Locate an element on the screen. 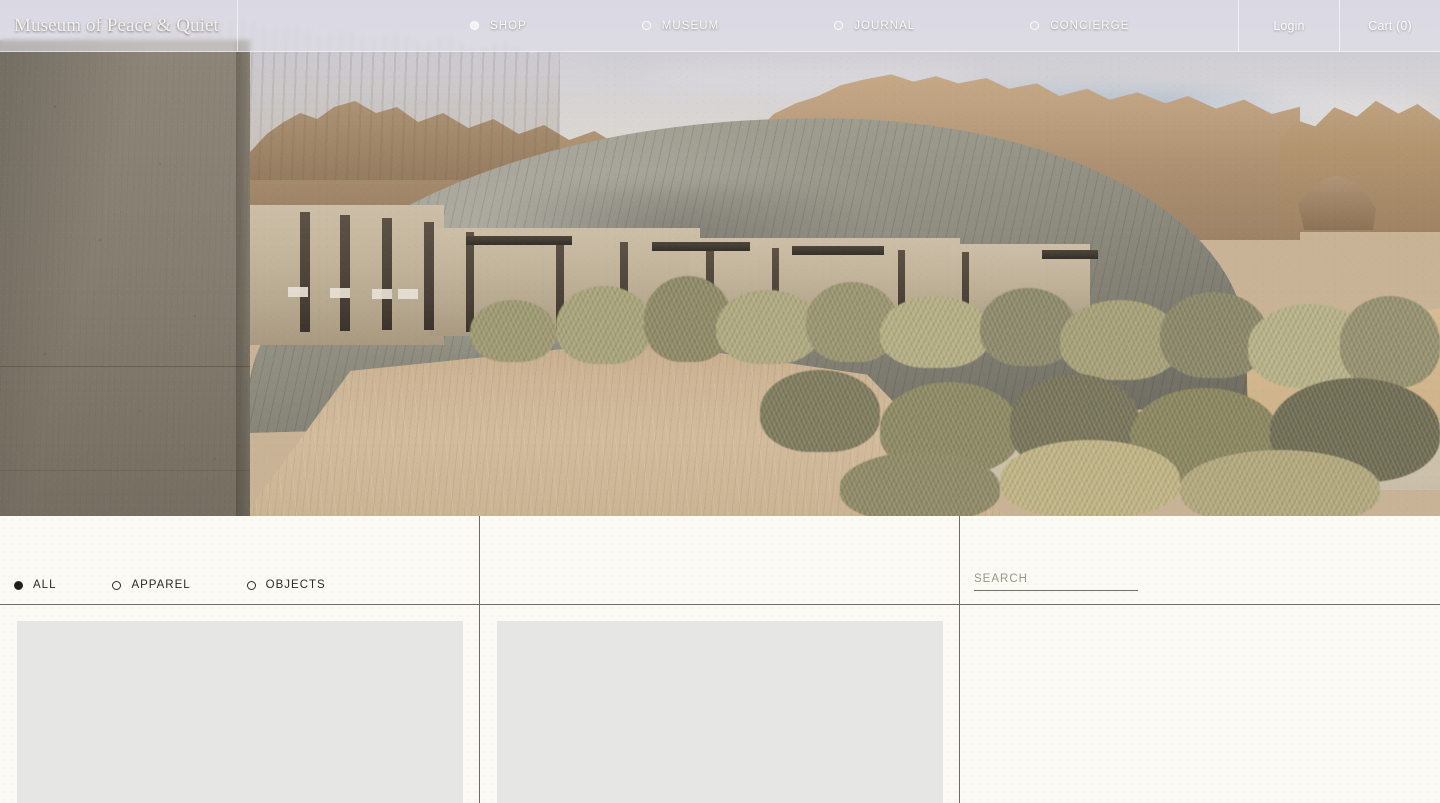 The image size is (1440, 803). nav-item-museum: MUSEUM is located at coordinates (680, 25).